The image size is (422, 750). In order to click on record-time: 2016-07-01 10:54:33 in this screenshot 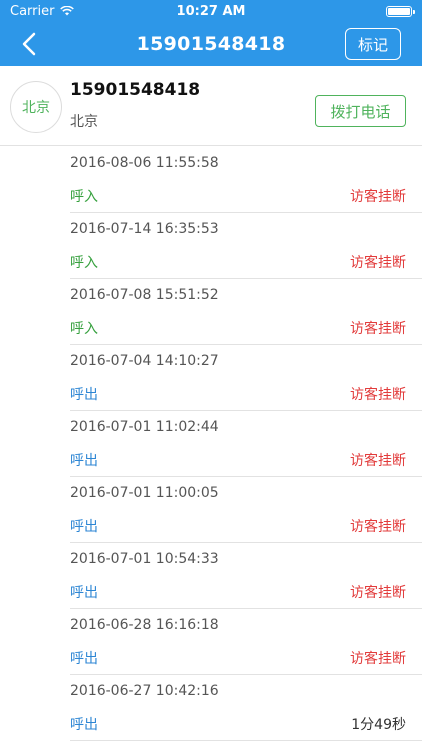, I will do `click(144, 559)`.